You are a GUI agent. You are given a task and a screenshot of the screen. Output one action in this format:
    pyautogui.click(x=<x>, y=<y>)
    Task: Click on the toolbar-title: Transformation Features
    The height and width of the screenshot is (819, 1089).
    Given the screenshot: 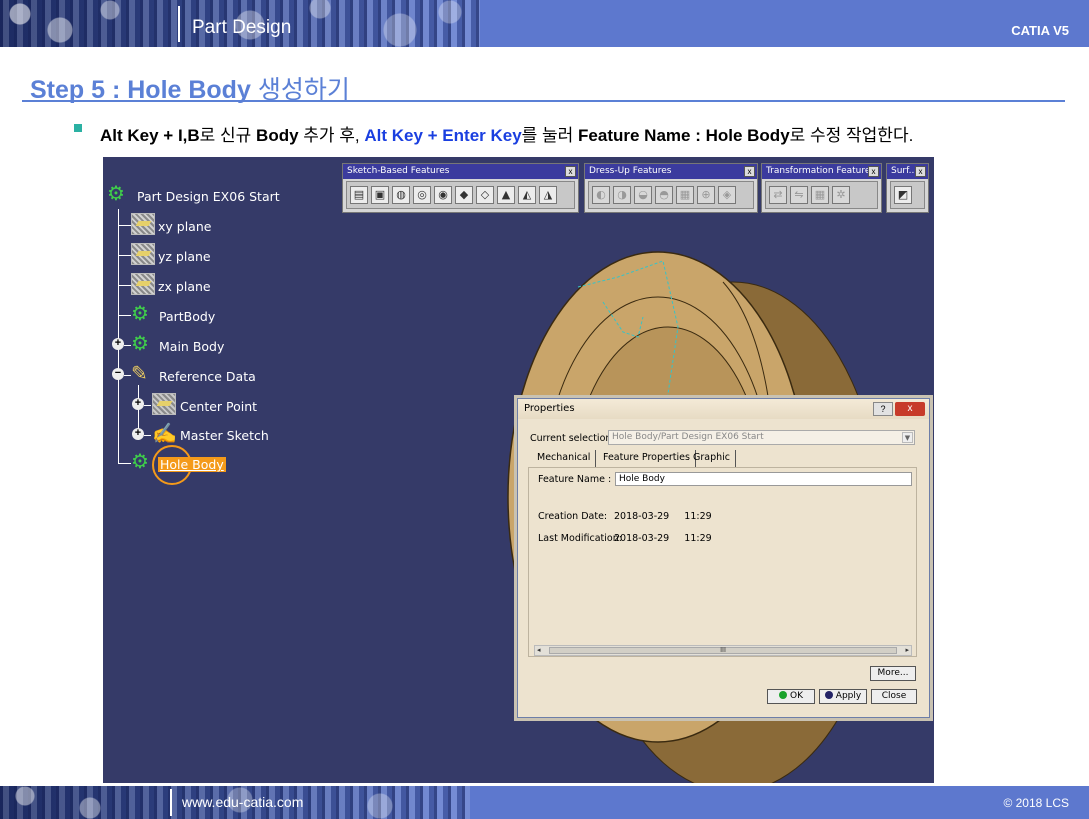 What is the action you would take?
    pyautogui.click(x=821, y=171)
    